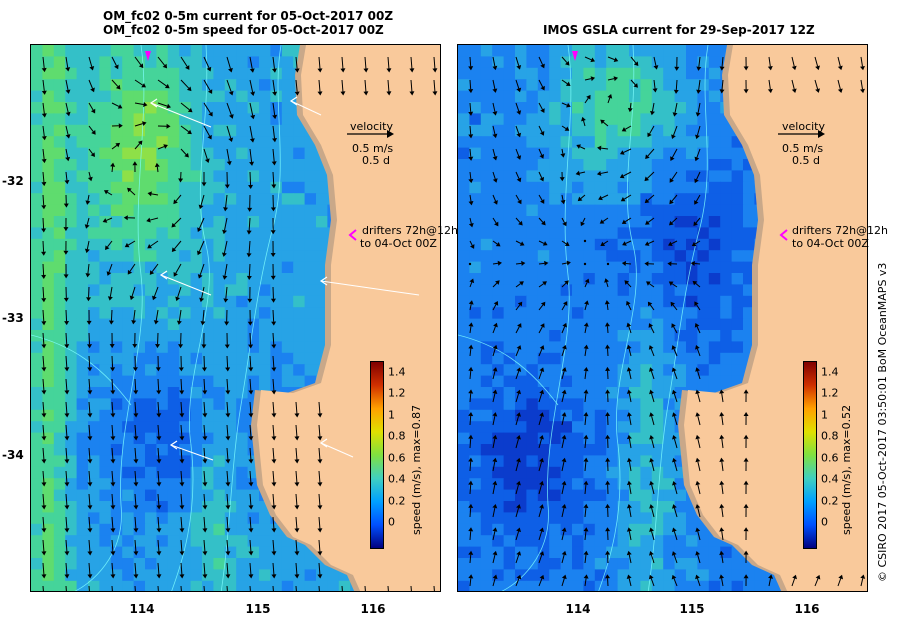 This screenshot has width=900, height=630. I want to click on lon-tick-right-114: 114, so click(578, 609).